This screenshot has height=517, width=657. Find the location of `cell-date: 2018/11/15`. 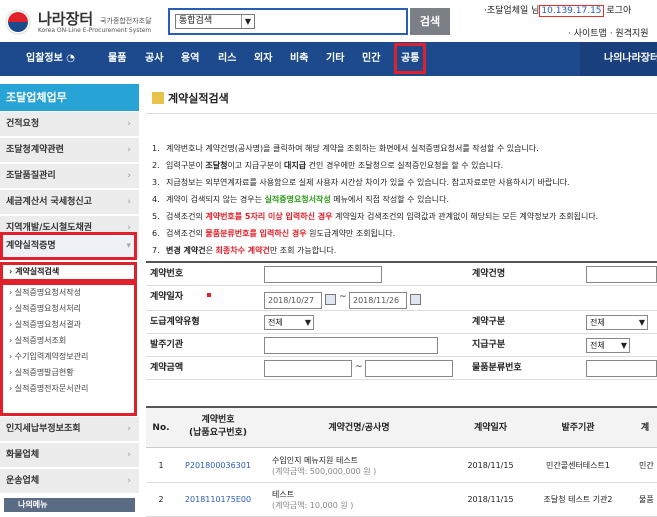

cell-date: 2018/11/15 is located at coordinates (490, 466).